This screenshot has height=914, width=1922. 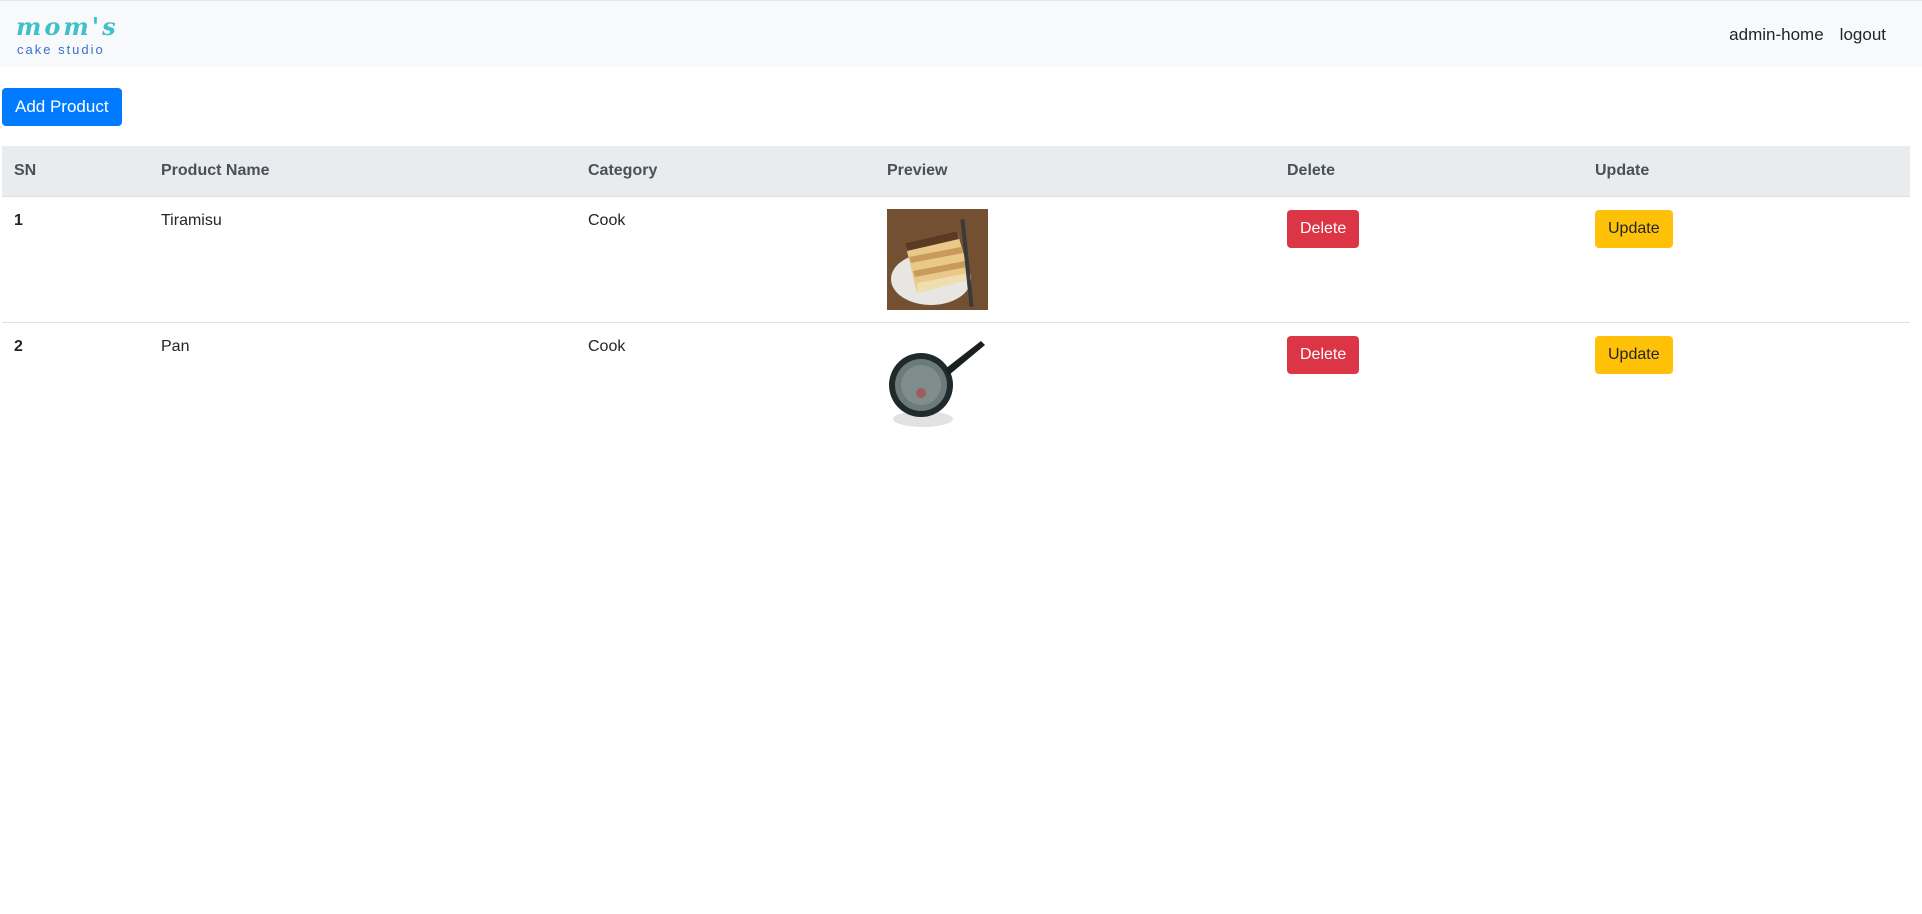 I want to click on header-category: Category, so click(x=725, y=171).